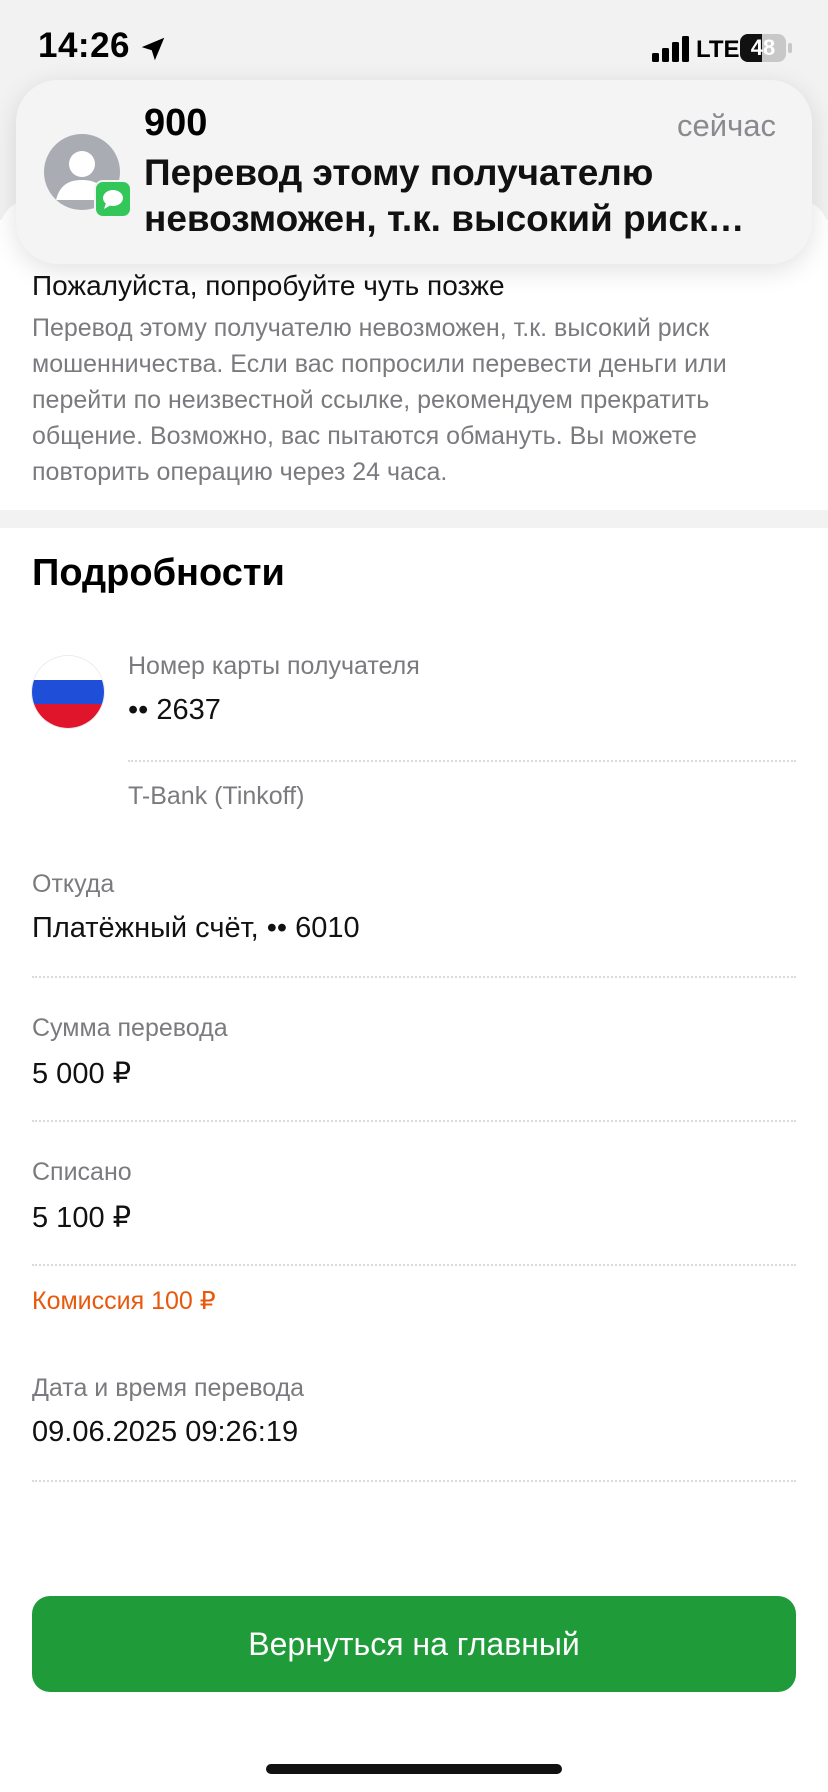  Describe the element at coordinates (124, 1301) in the screenshot. I see `commission-text: Комиссия 100 ₽` at that location.